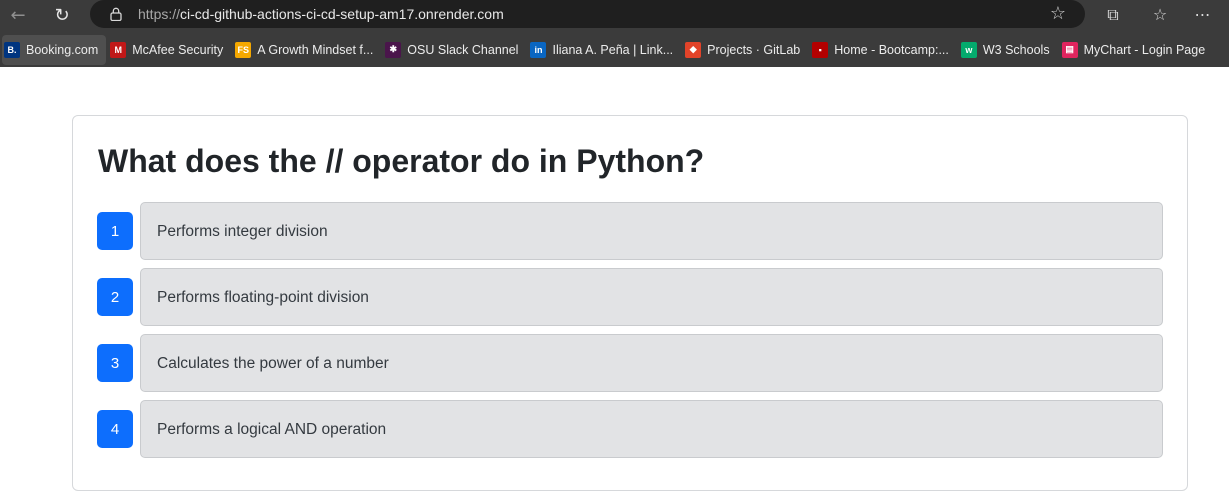  I want to click on question-title: What does the // operator do in Python?, so click(401, 161).